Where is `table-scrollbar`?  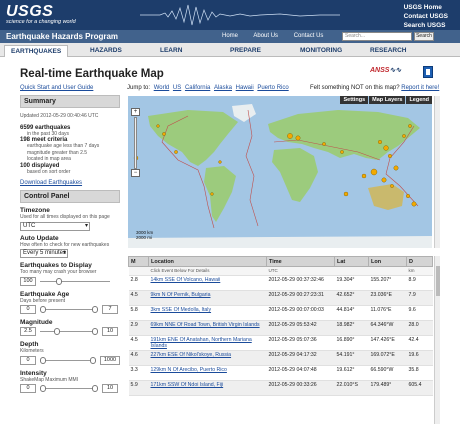
table-scrollbar is located at coordinates (437, 340).